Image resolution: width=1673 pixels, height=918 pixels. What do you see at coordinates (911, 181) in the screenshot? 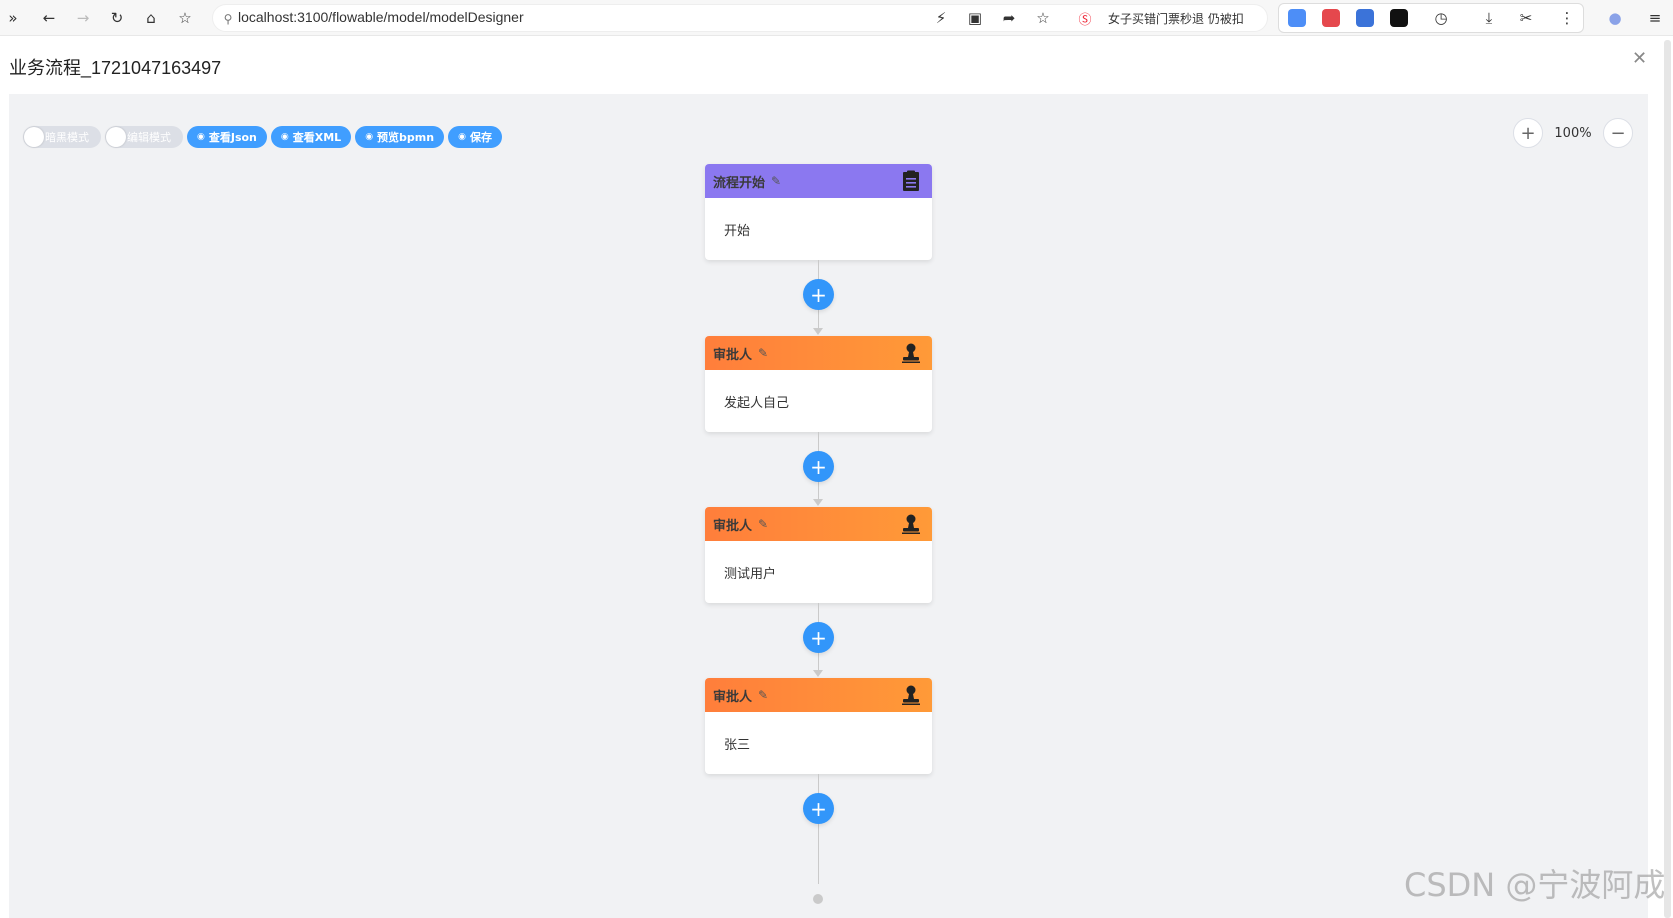
I see `clipboard-icon` at bounding box center [911, 181].